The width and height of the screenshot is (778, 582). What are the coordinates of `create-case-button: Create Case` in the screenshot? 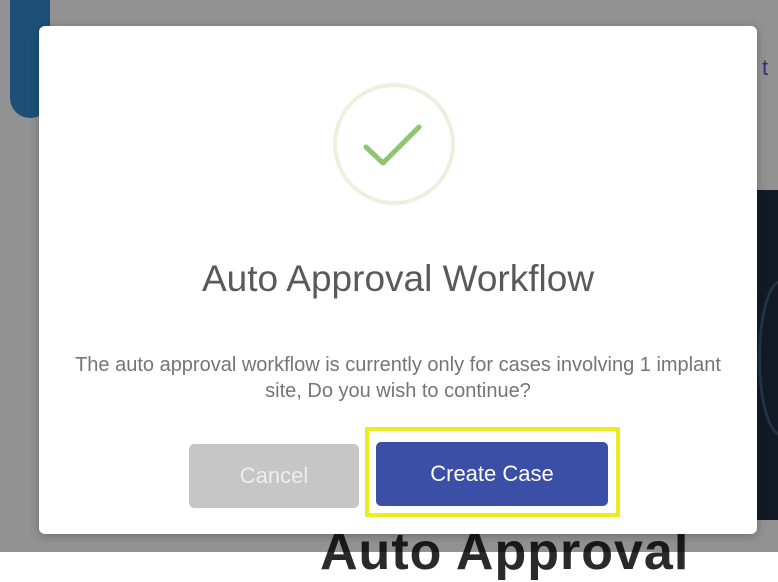 It's located at (492, 474).